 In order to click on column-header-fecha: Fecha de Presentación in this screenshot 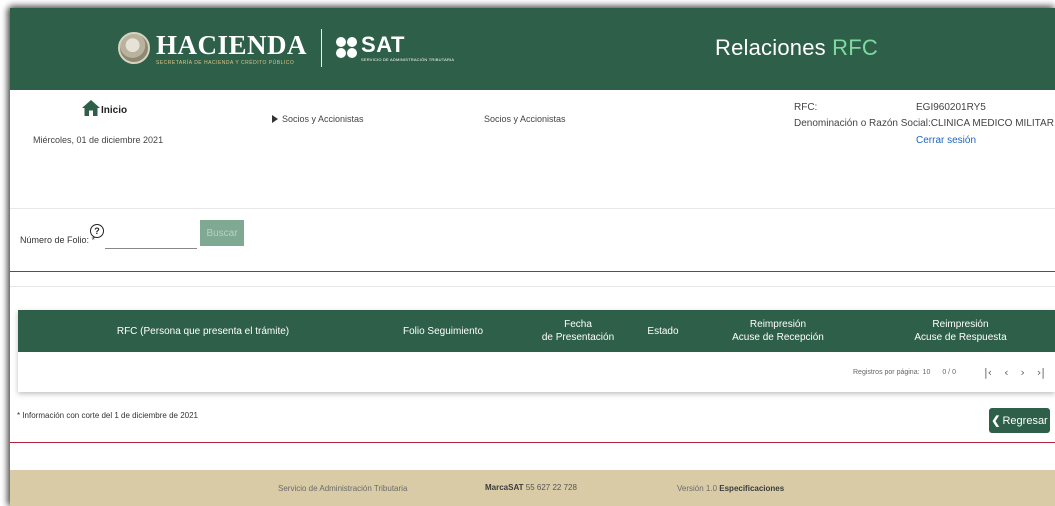, I will do `click(578, 331)`.